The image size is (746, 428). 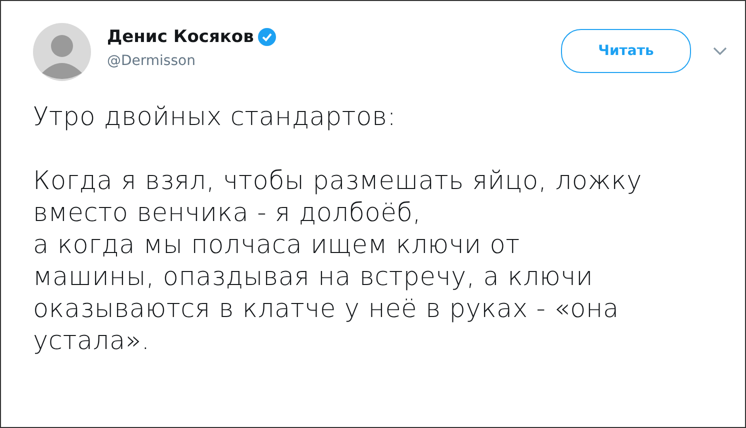 I want to click on tweet-text-line: Когда я взял, чтобы размешать яйцо, ложку, so click(x=337, y=181).